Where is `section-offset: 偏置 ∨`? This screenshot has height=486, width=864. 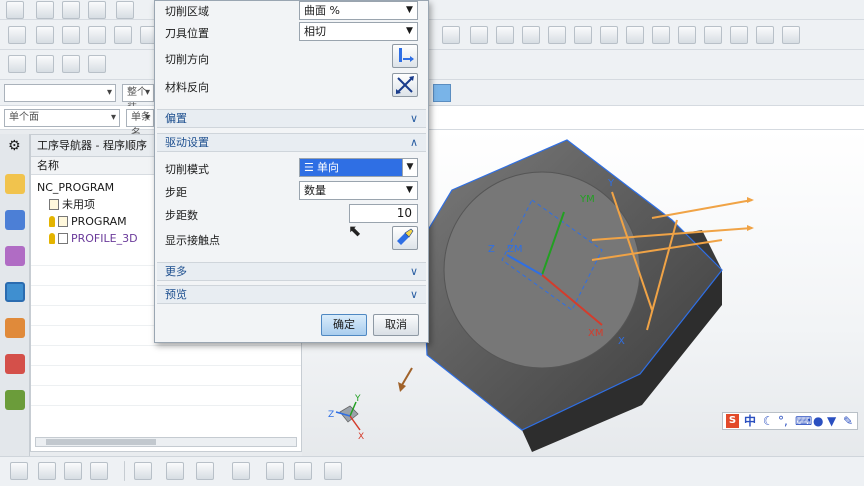
section-offset: 偏置 ∨ is located at coordinates (291, 118).